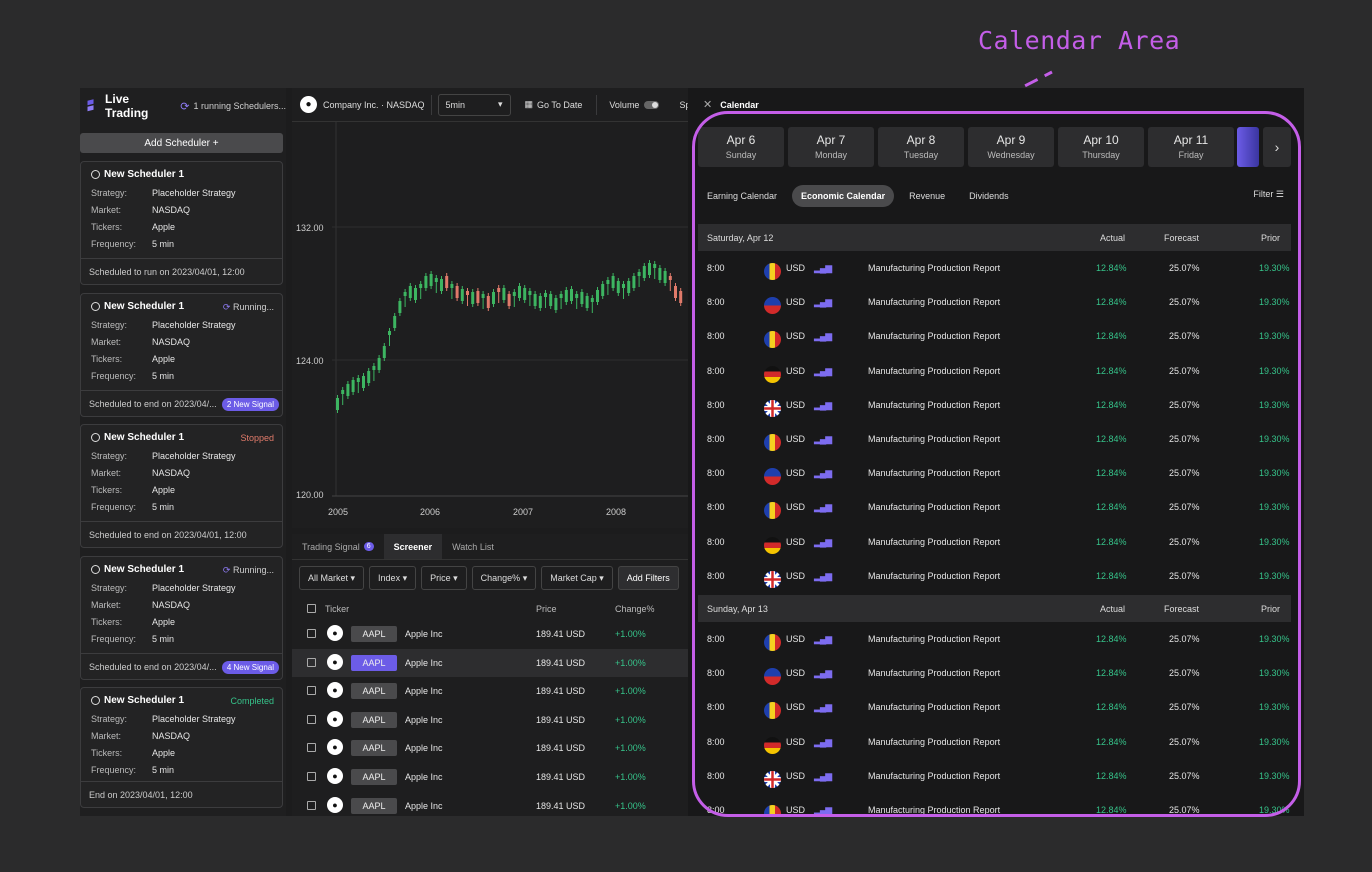 This screenshot has width=1372, height=872. Describe the element at coordinates (337, 609) in the screenshot. I see `col-ticker: Ticker` at that location.